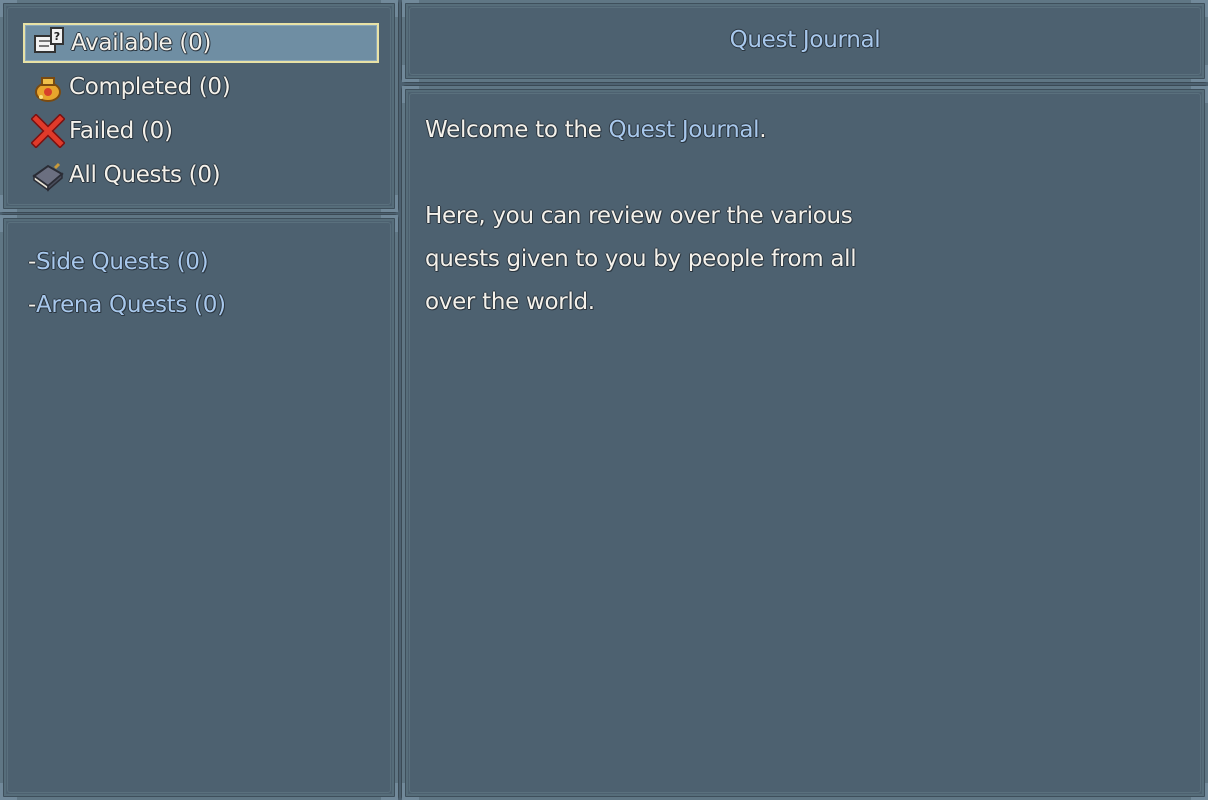 This screenshot has height=800, width=1208. I want to click on welcome-highlight: Quest Journal, so click(684, 130).